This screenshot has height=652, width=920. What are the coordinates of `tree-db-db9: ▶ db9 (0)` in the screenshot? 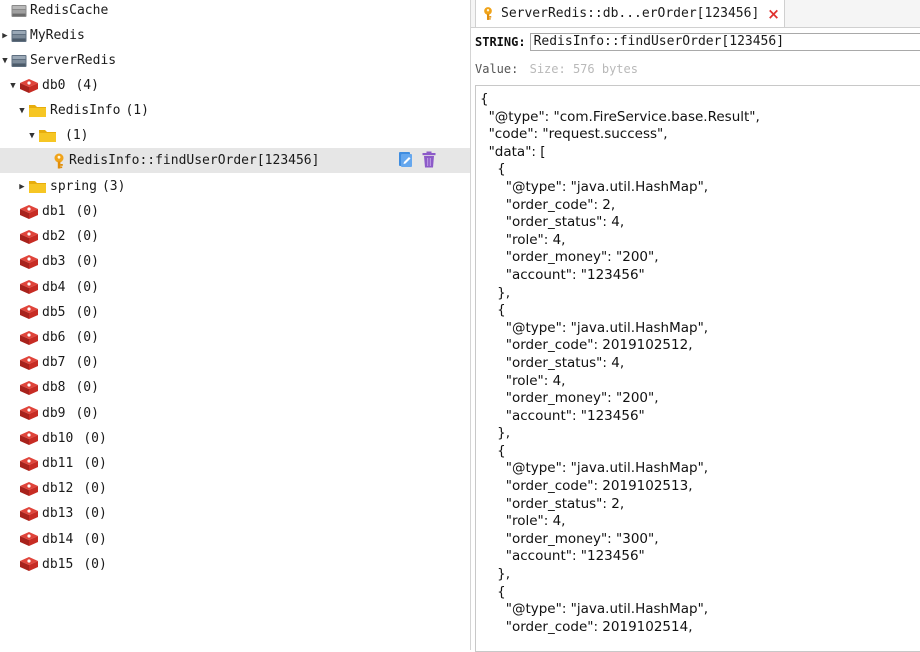 It's located at (235, 413).